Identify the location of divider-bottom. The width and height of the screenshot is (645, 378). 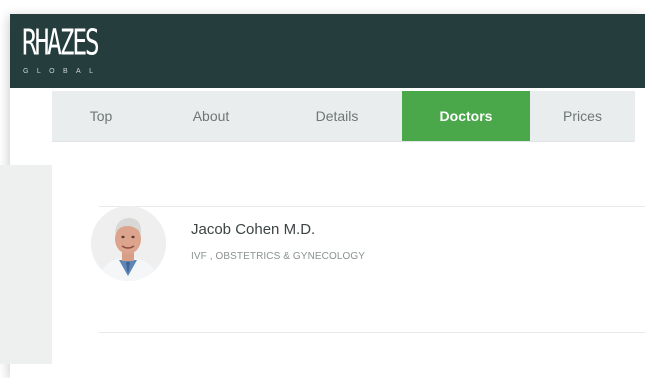
(372, 332).